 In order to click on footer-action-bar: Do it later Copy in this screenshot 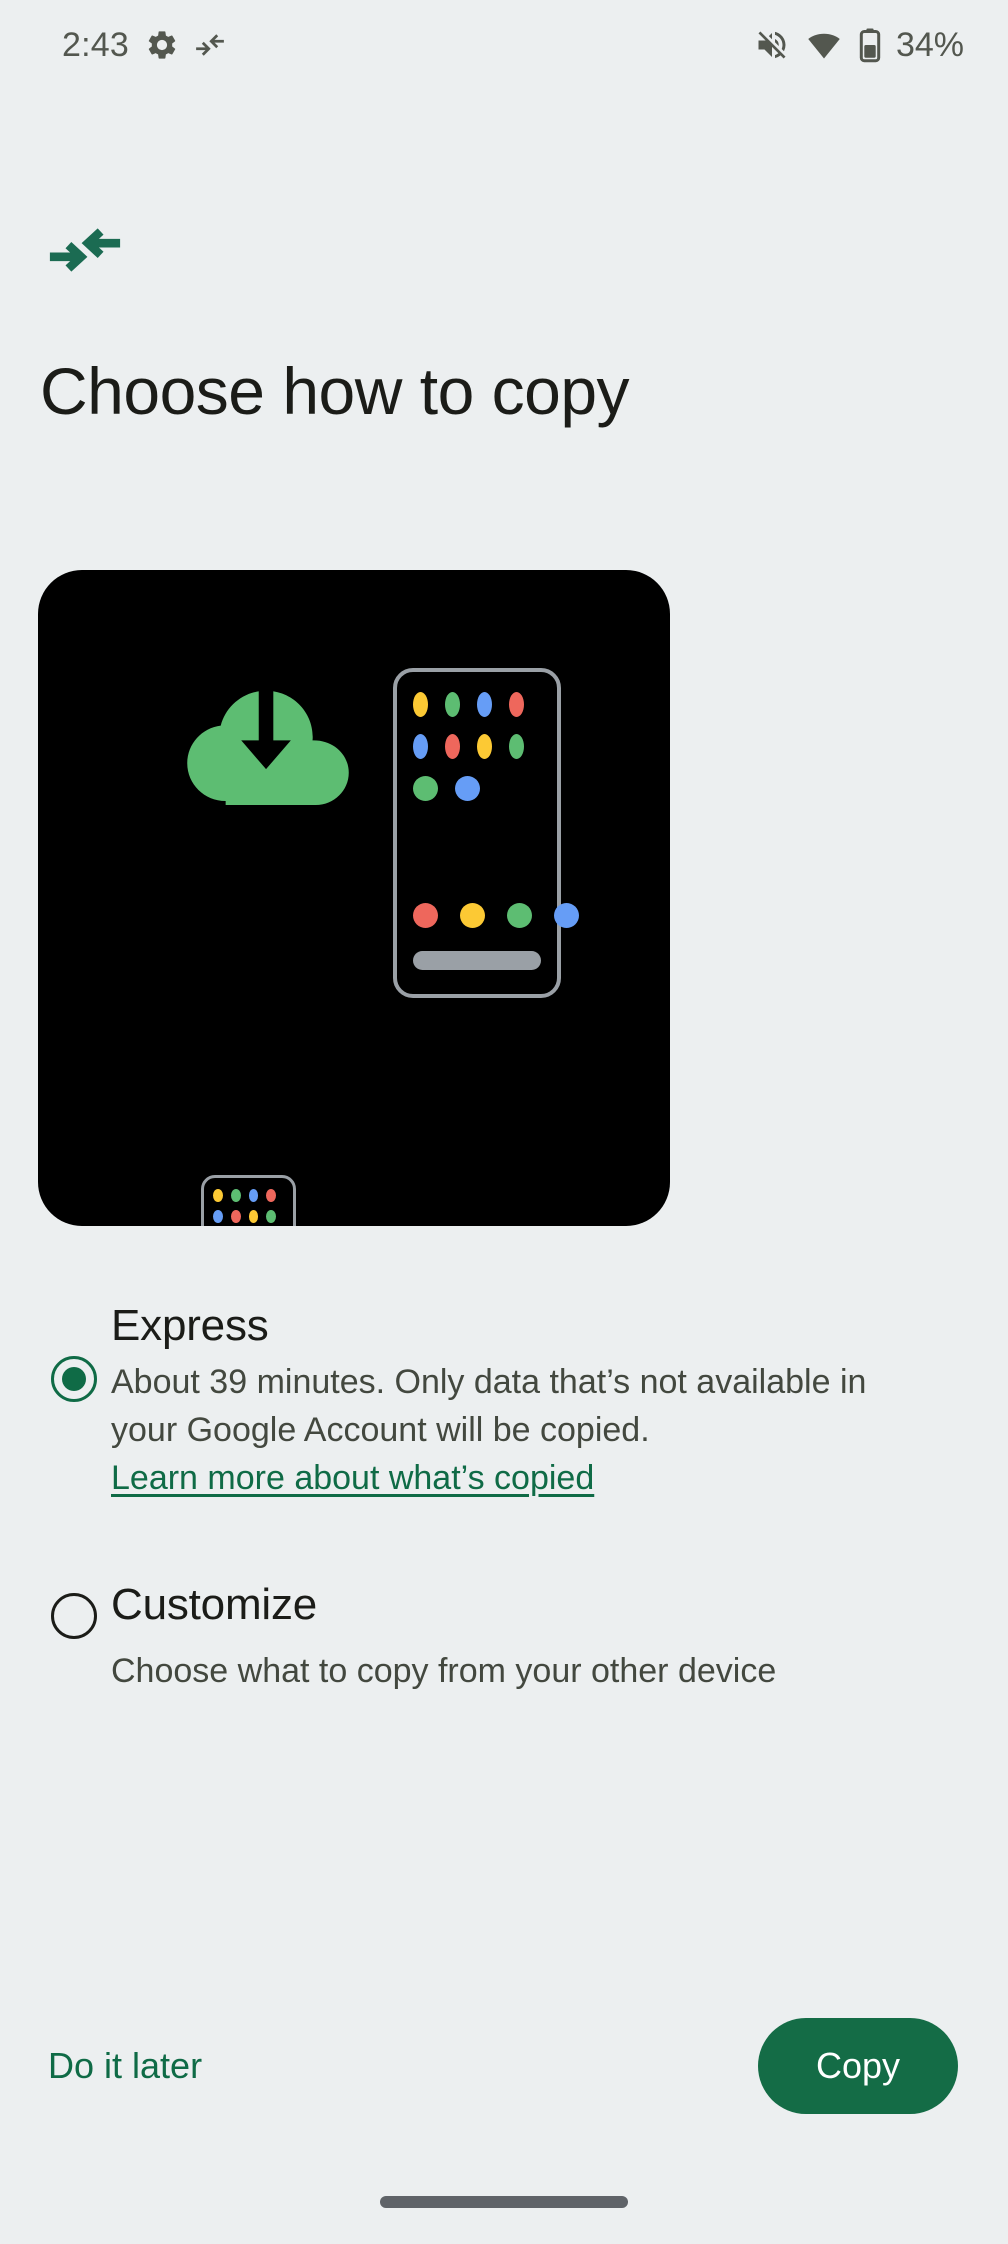, I will do `click(504, 2066)`.